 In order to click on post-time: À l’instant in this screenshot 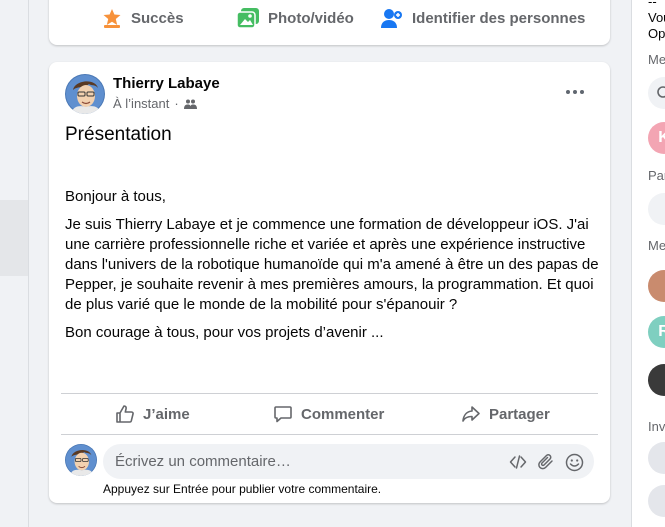, I will do `click(141, 103)`.